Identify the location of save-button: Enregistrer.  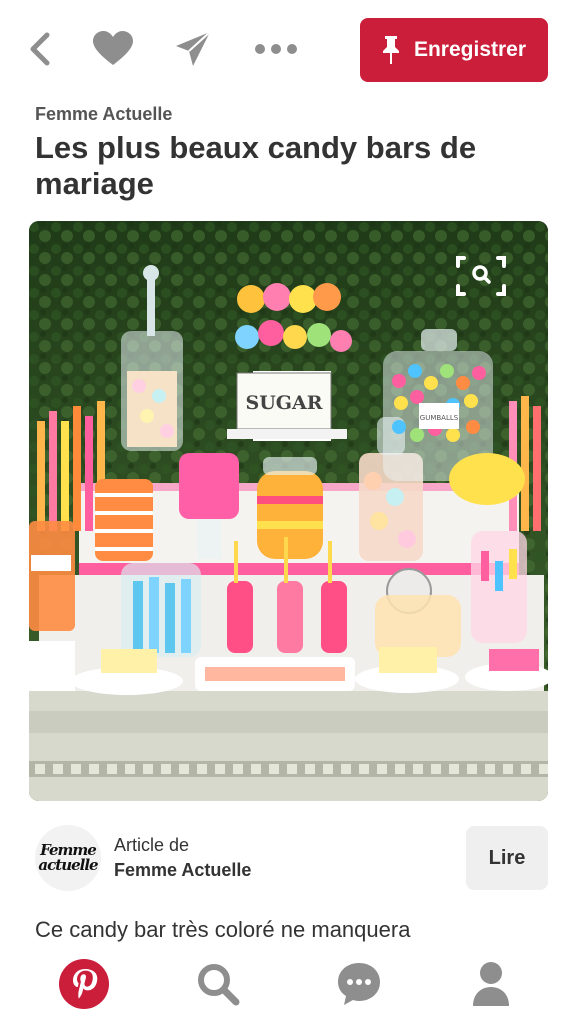
(454, 50).